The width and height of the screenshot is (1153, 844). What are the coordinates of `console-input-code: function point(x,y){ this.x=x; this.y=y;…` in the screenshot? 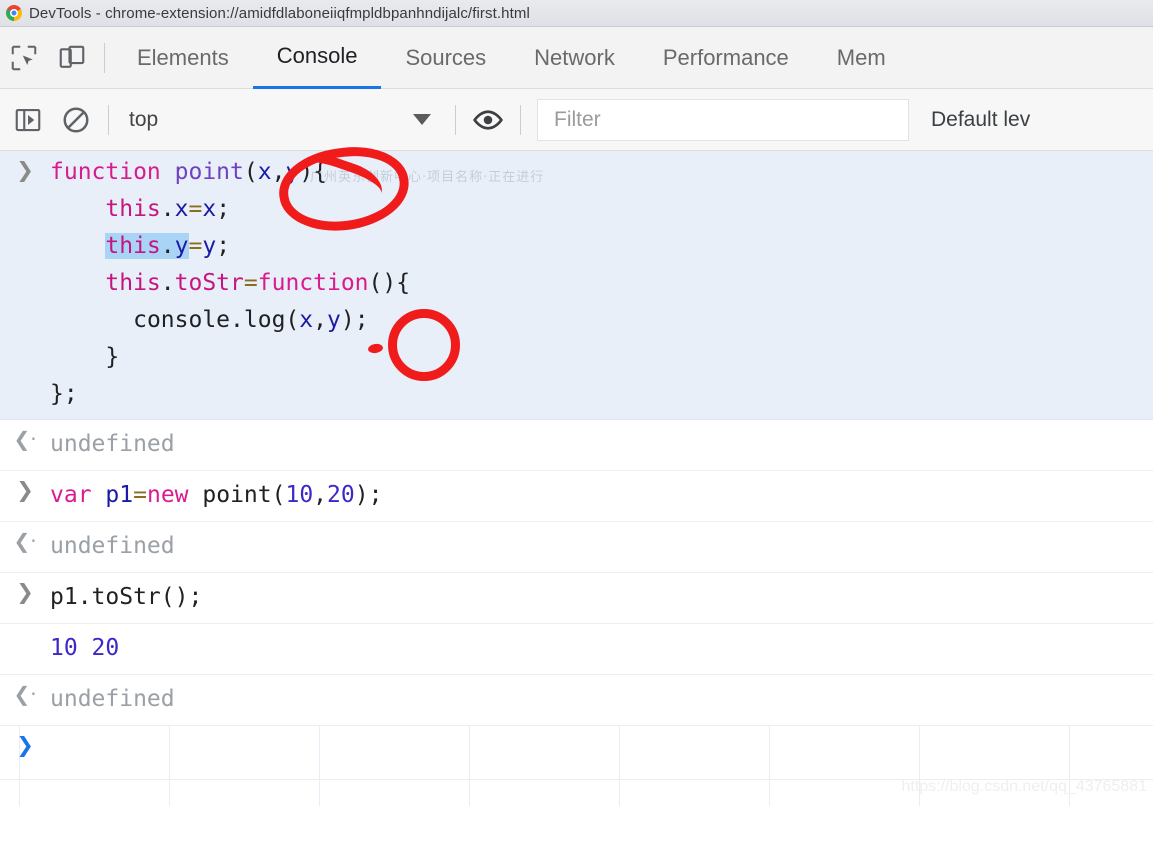 It's located at (230, 283).